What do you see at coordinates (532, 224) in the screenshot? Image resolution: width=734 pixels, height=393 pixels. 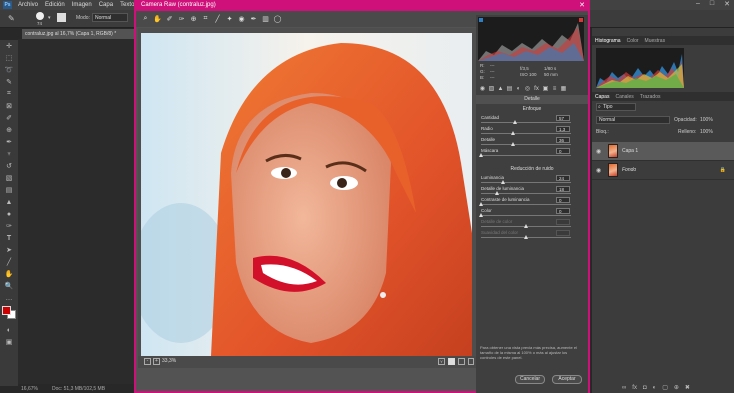 I see `slider-row: Detalle de color` at bounding box center [532, 224].